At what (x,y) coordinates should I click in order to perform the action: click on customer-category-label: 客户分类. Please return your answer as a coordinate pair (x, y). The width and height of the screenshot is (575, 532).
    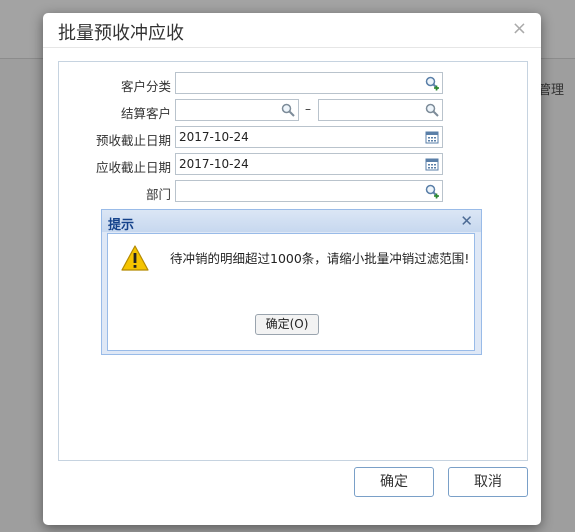
    Looking at the image, I should click on (145, 86).